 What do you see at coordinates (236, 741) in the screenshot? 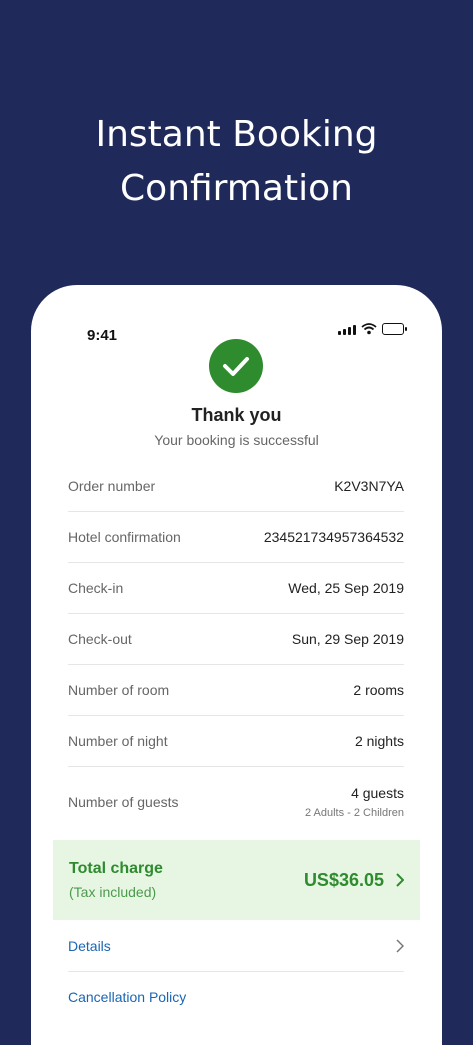
I see `detail-row-nights: Number of night 2 nights` at bounding box center [236, 741].